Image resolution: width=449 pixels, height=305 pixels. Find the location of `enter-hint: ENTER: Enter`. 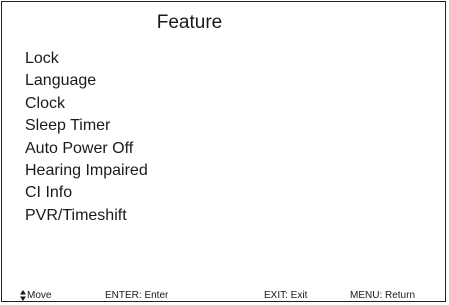

enter-hint: ENTER: Enter is located at coordinates (137, 295).